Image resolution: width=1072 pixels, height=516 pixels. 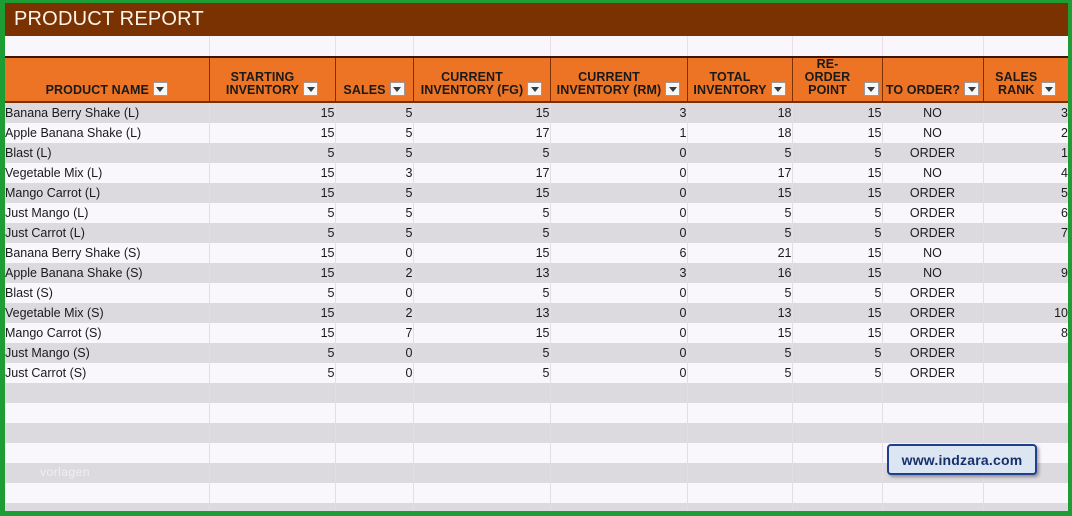 What do you see at coordinates (740, 253) in the screenshot?
I see `cell-total_inventory: 21` at bounding box center [740, 253].